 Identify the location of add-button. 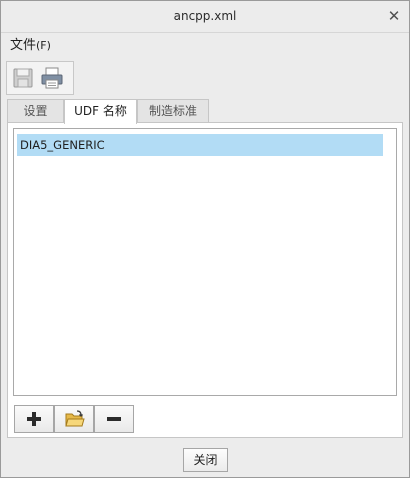
(34, 419).